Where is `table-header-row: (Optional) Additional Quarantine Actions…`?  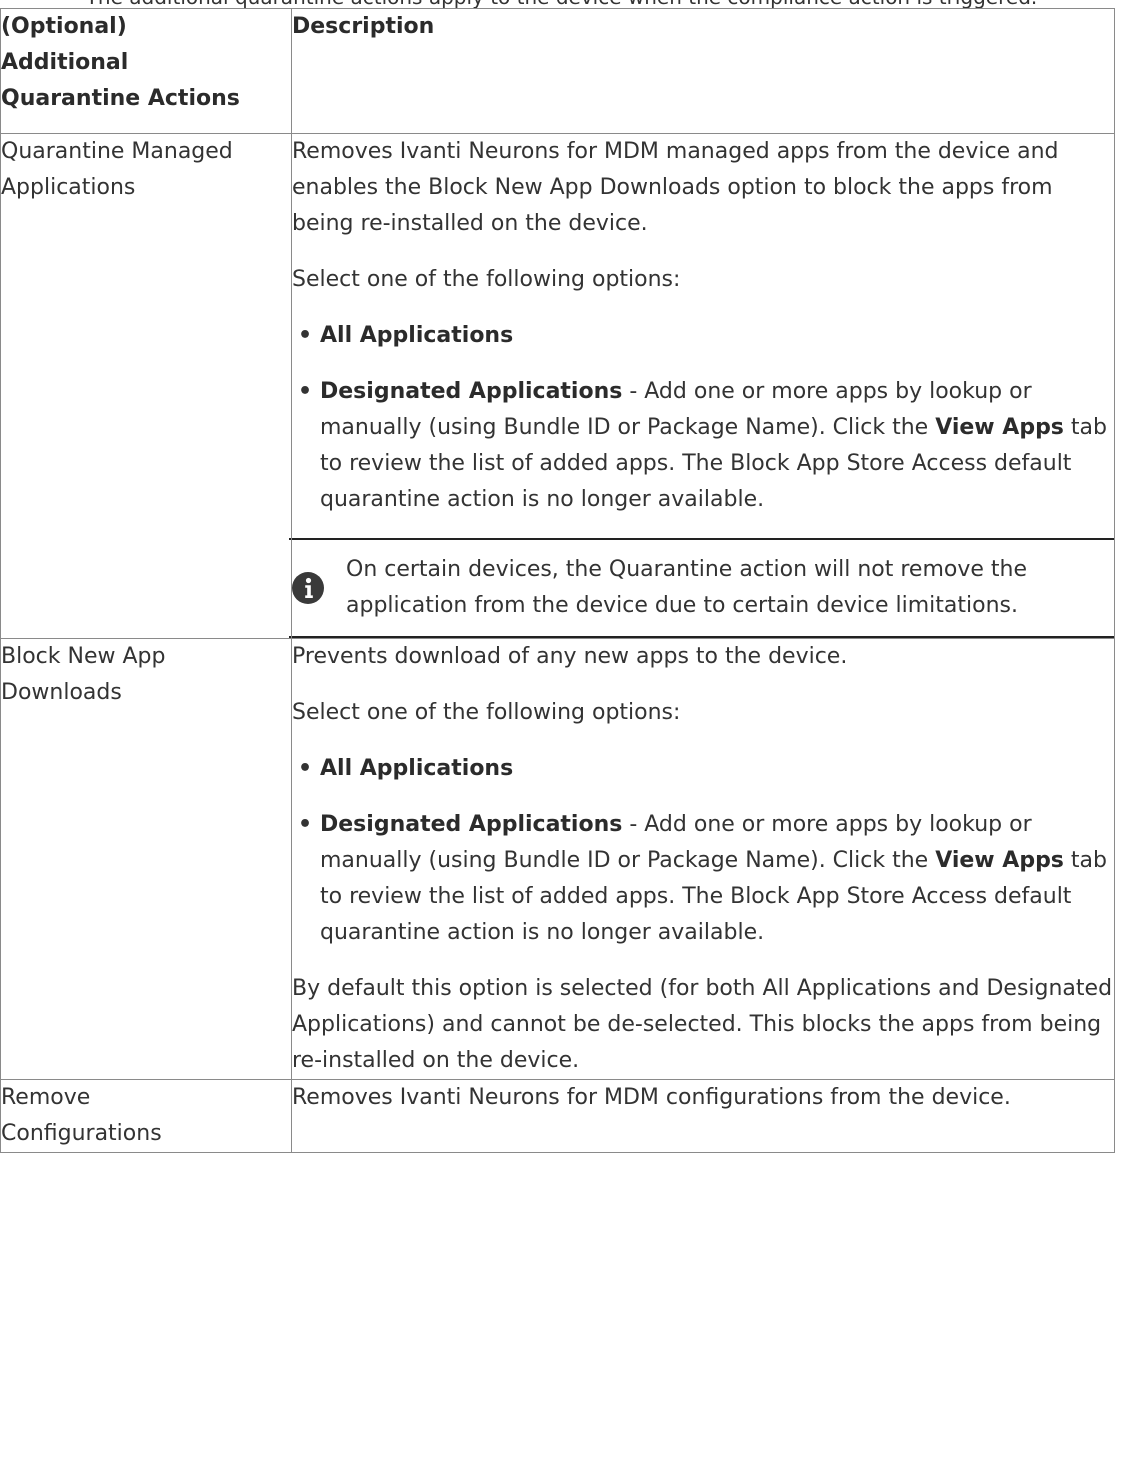
table-header-row: (Optional) Additional Quarantine Actions… is located at coordinates (557, 71).